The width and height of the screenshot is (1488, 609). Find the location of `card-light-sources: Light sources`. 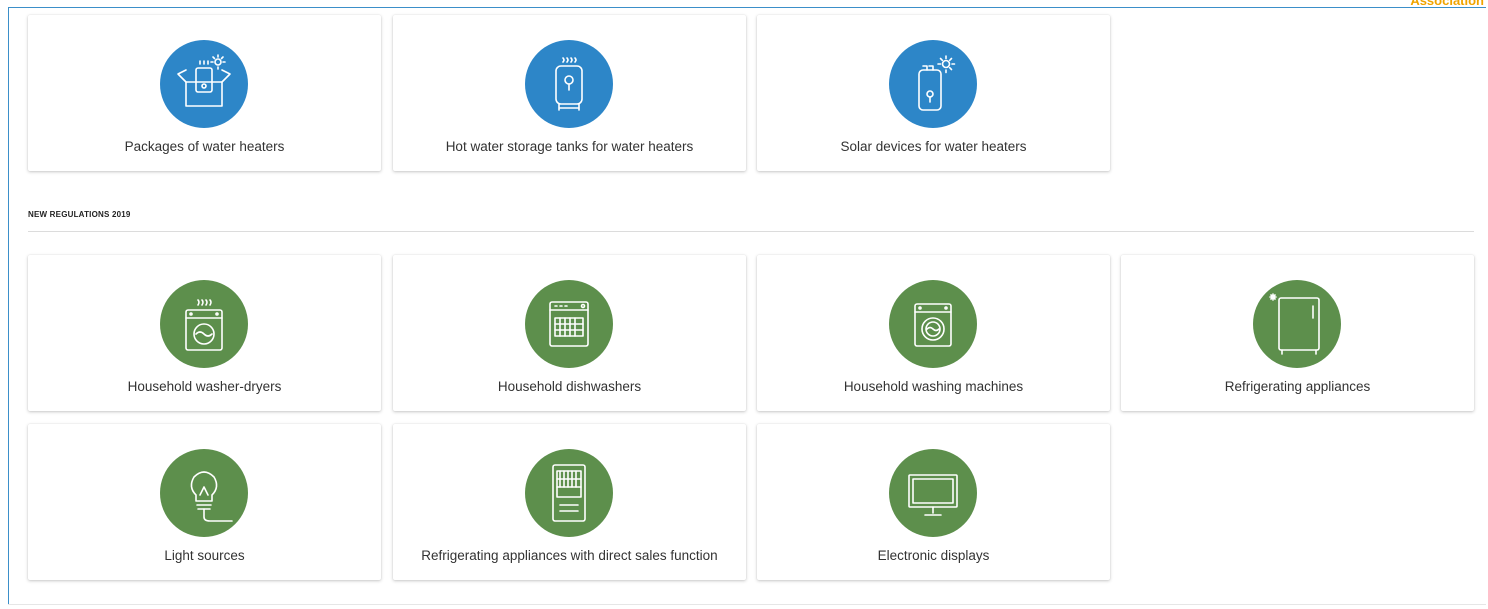

card-light-sources: Light sources is located at coordinates (204, 502).